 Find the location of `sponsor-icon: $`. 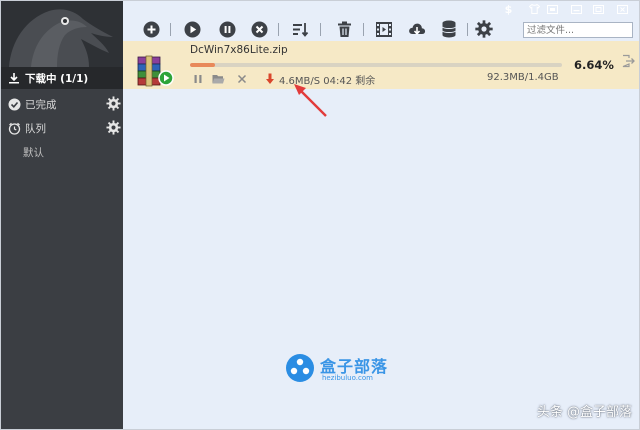

sponsor-icon: $ is located at coordinates (508, 9).